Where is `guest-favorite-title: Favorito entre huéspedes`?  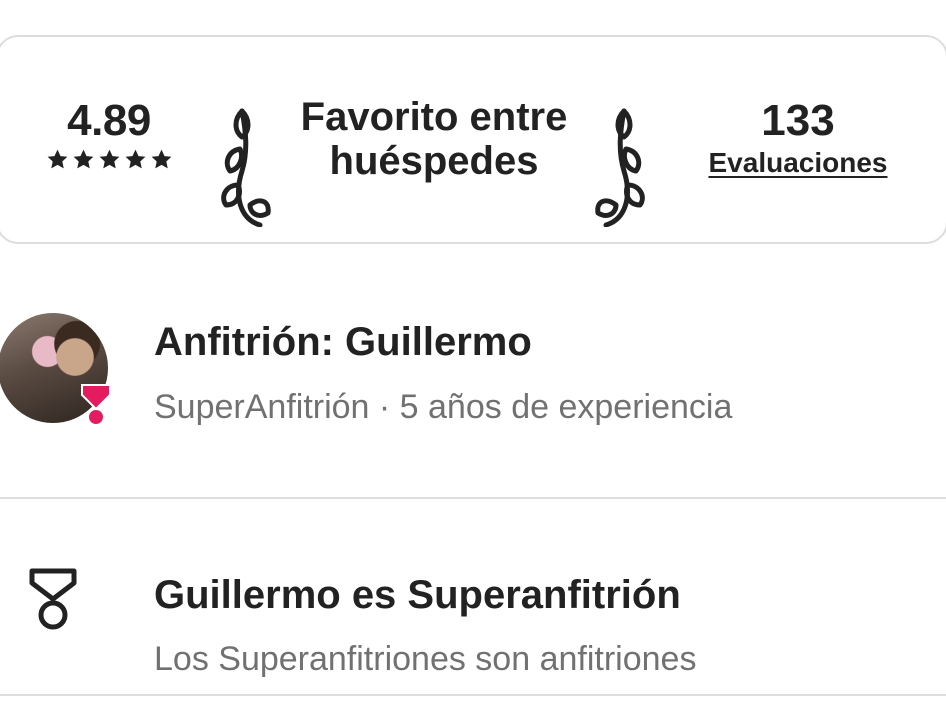
guest-favorite-title: Favorito entre huéspedes is located at coordinates (434, 139).